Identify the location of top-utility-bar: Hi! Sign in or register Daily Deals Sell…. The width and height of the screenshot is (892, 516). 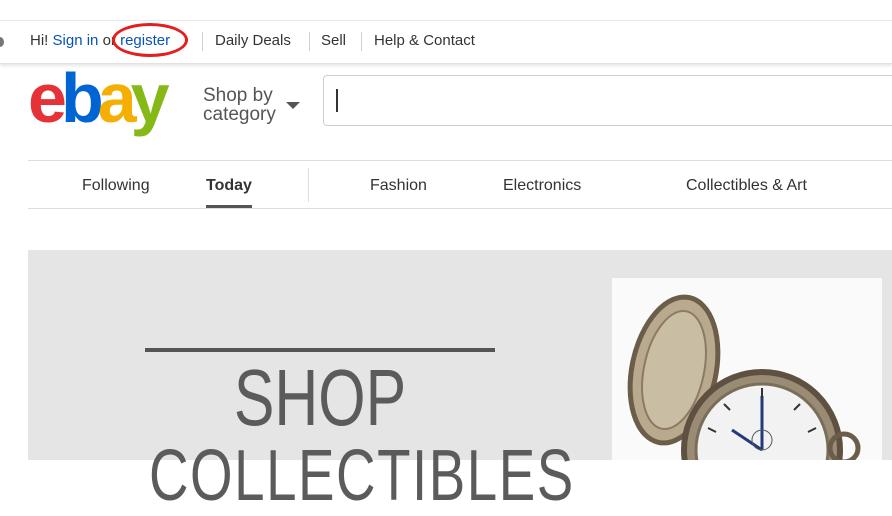
(446, 42).